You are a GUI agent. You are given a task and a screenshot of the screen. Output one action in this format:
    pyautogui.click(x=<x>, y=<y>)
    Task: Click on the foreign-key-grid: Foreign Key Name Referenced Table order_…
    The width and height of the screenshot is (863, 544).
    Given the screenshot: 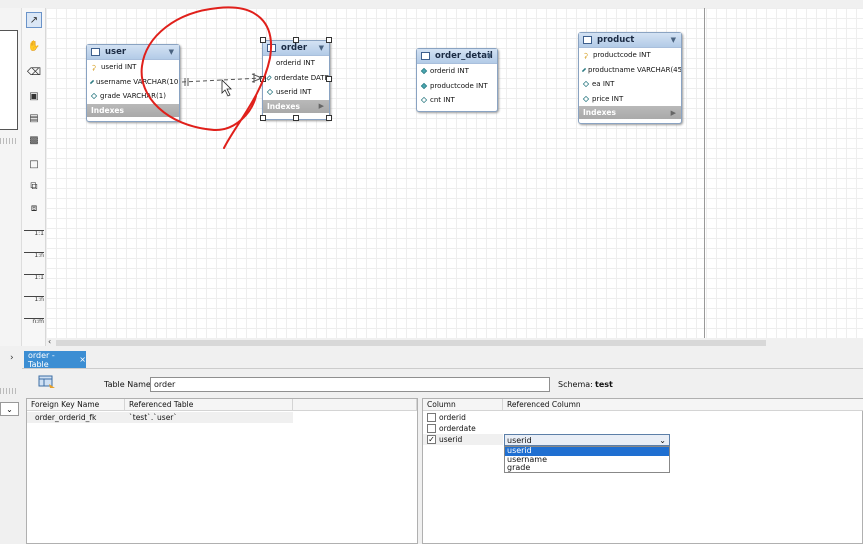 What is the action you would take?
    pyautogui.click(x=222, y=471)
    